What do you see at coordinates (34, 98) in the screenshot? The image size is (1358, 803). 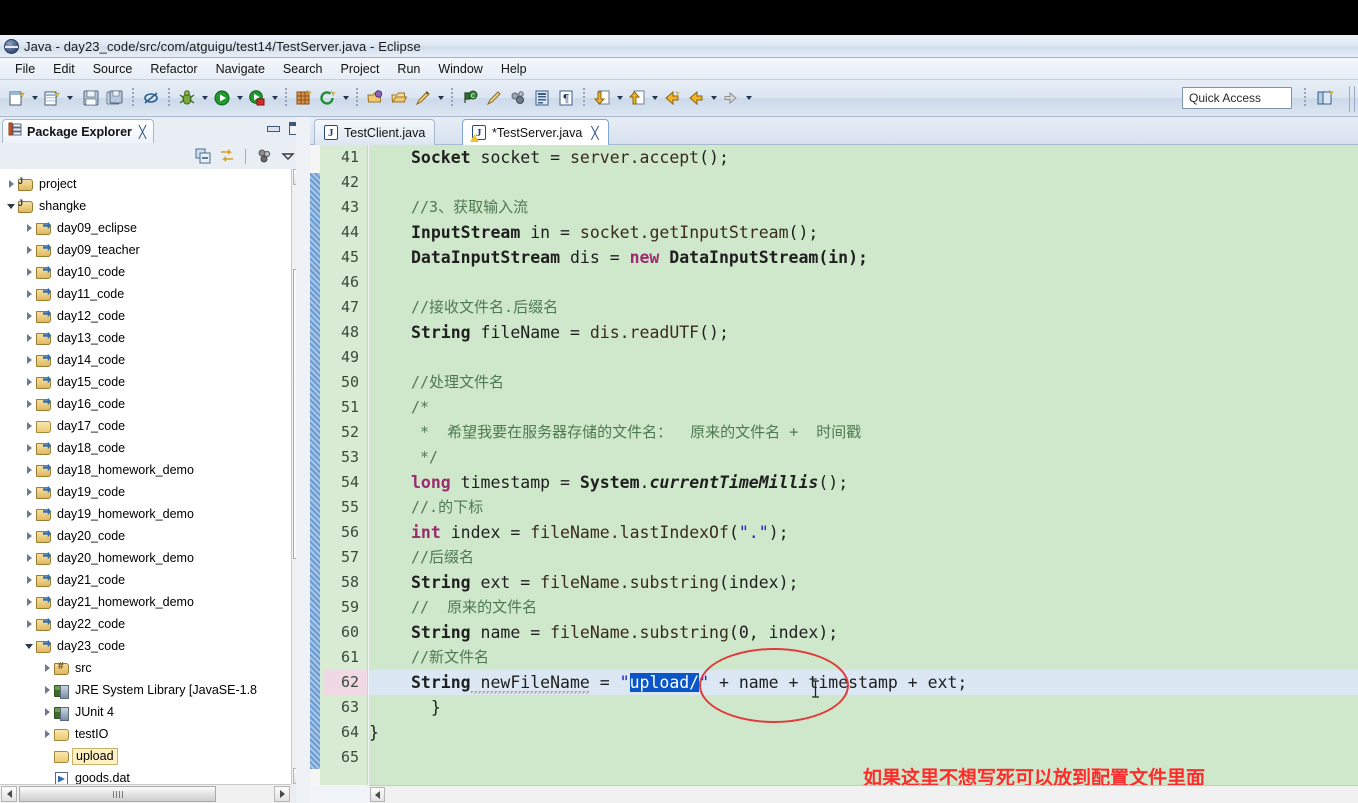 I see `new-wizard-dropdown-icon` at bounding box center [34, 98].